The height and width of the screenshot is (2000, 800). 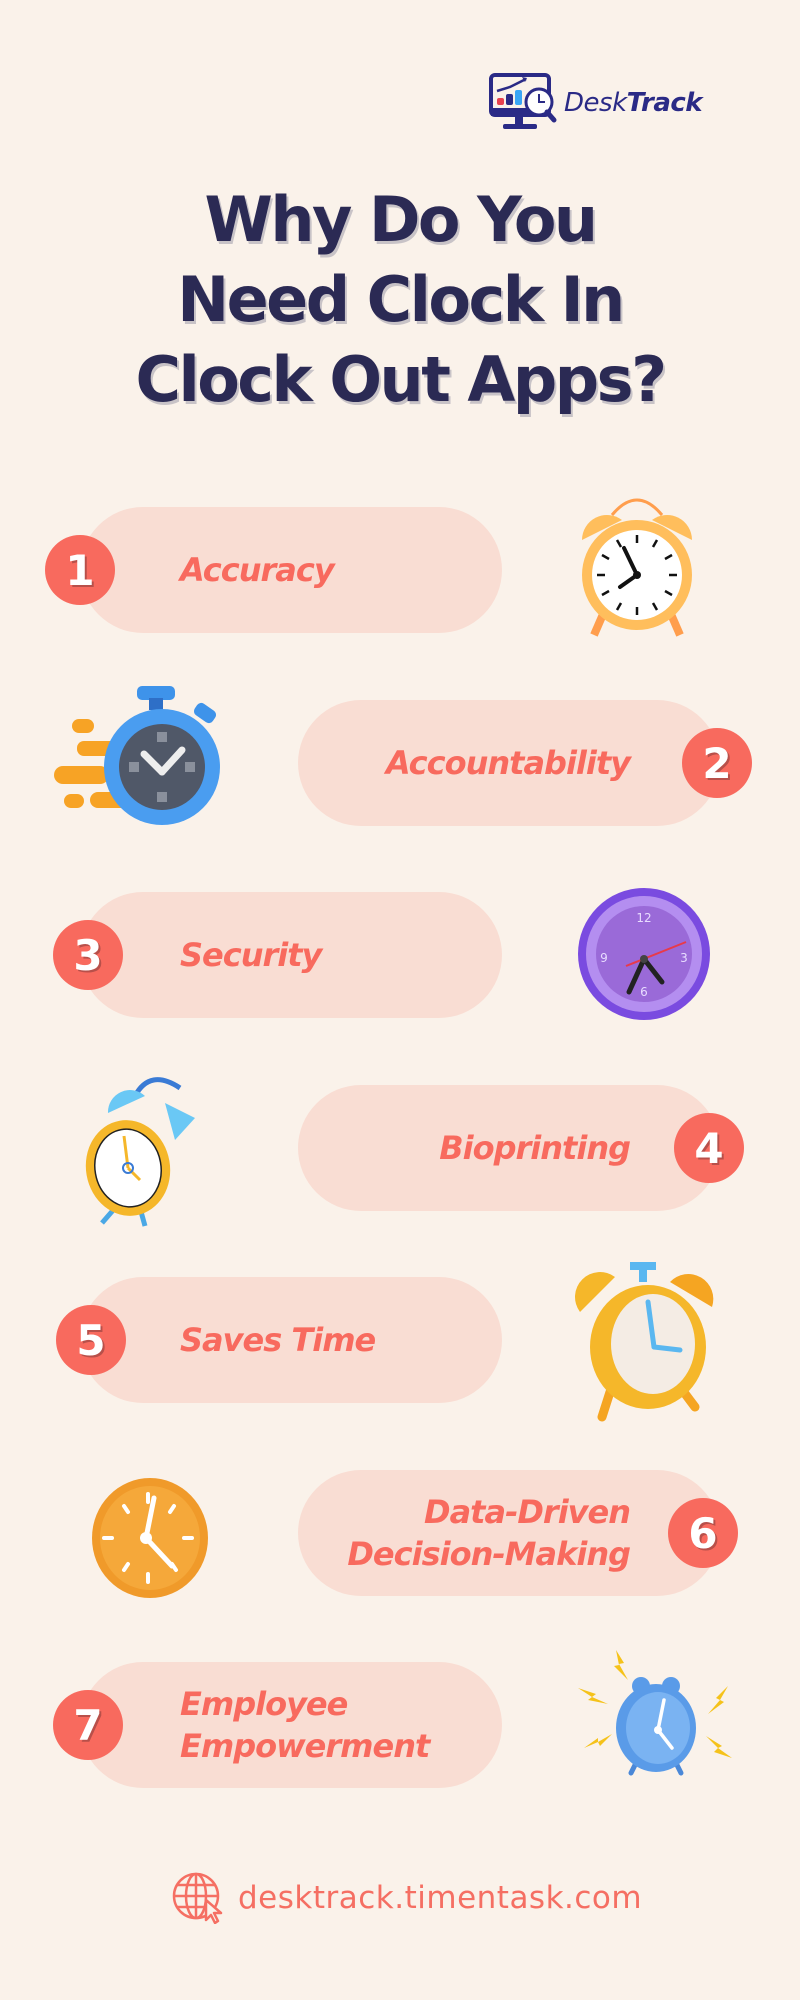 I want to click on item-label: Employee Empowerment, so click(x=305, y=1725).